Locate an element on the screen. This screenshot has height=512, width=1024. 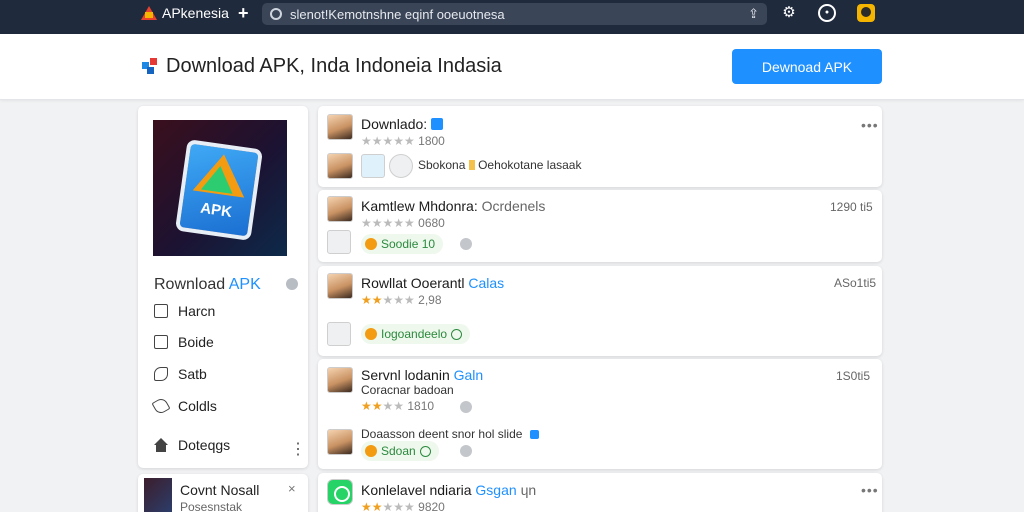
download-apk-button: Dewnoad APK is located at coordinates (807, 66).